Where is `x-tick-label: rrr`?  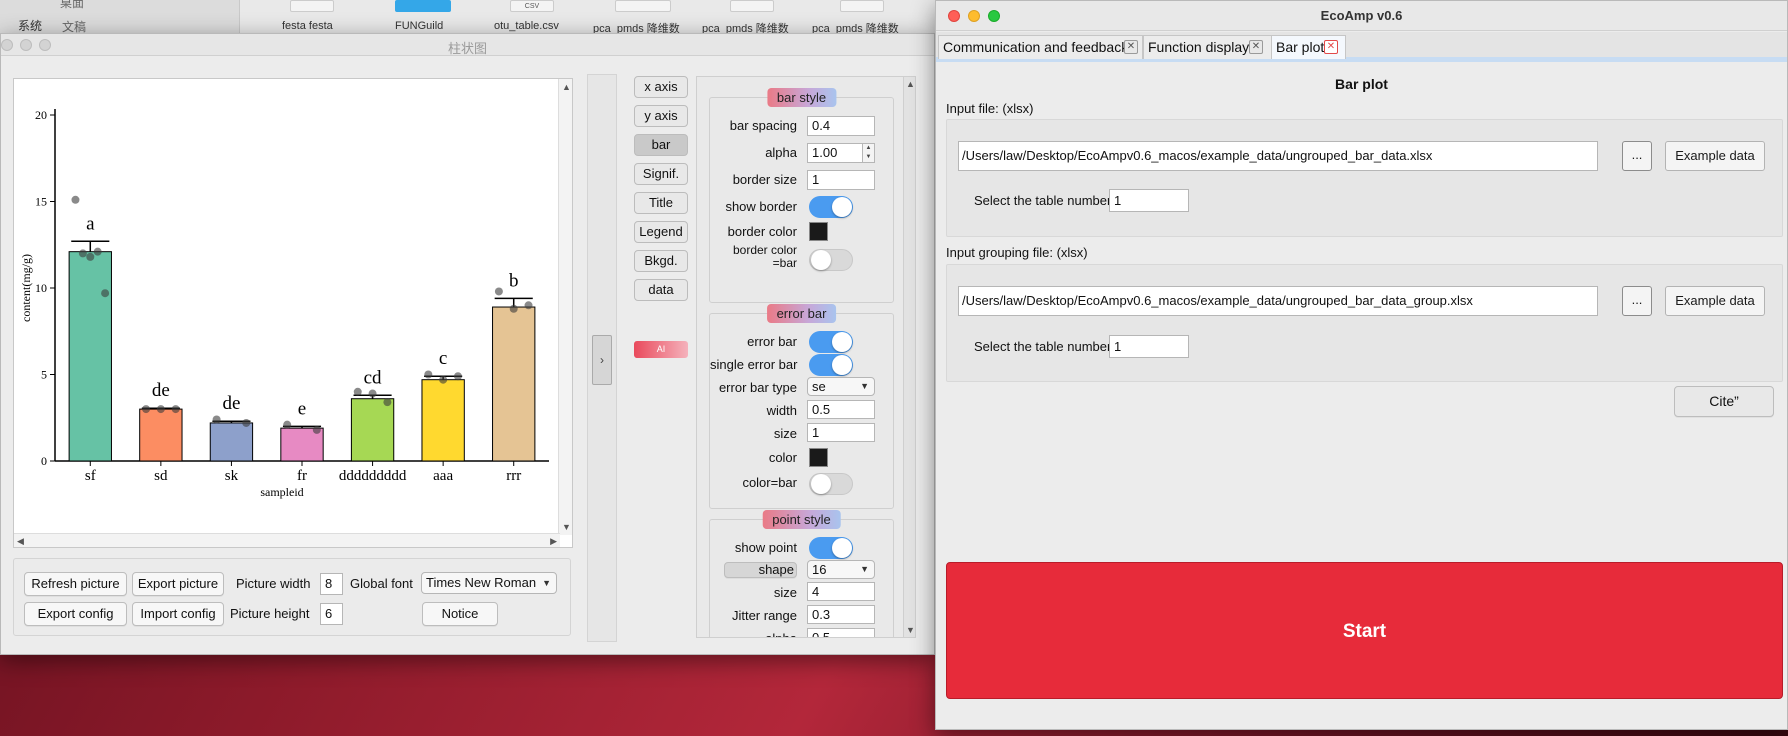 x-tick-label: rrr is located at coordinates (513, 476).